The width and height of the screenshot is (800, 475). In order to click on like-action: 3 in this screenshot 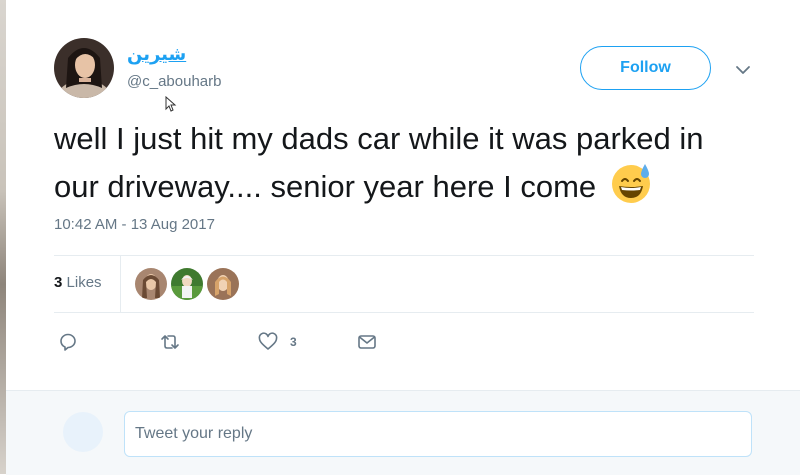, I will do `click(277, 342)`.